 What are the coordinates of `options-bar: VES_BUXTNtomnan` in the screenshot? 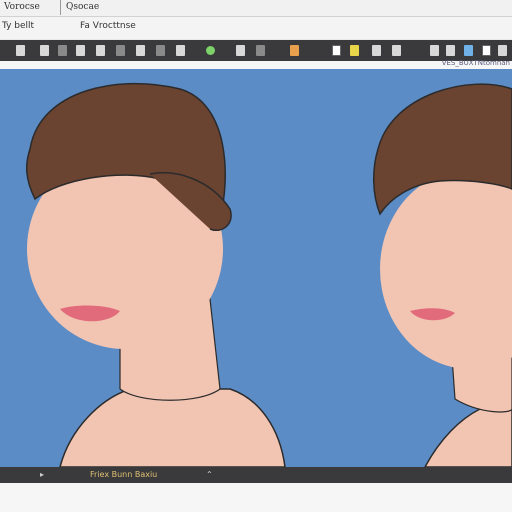 It's located at (256, 64).